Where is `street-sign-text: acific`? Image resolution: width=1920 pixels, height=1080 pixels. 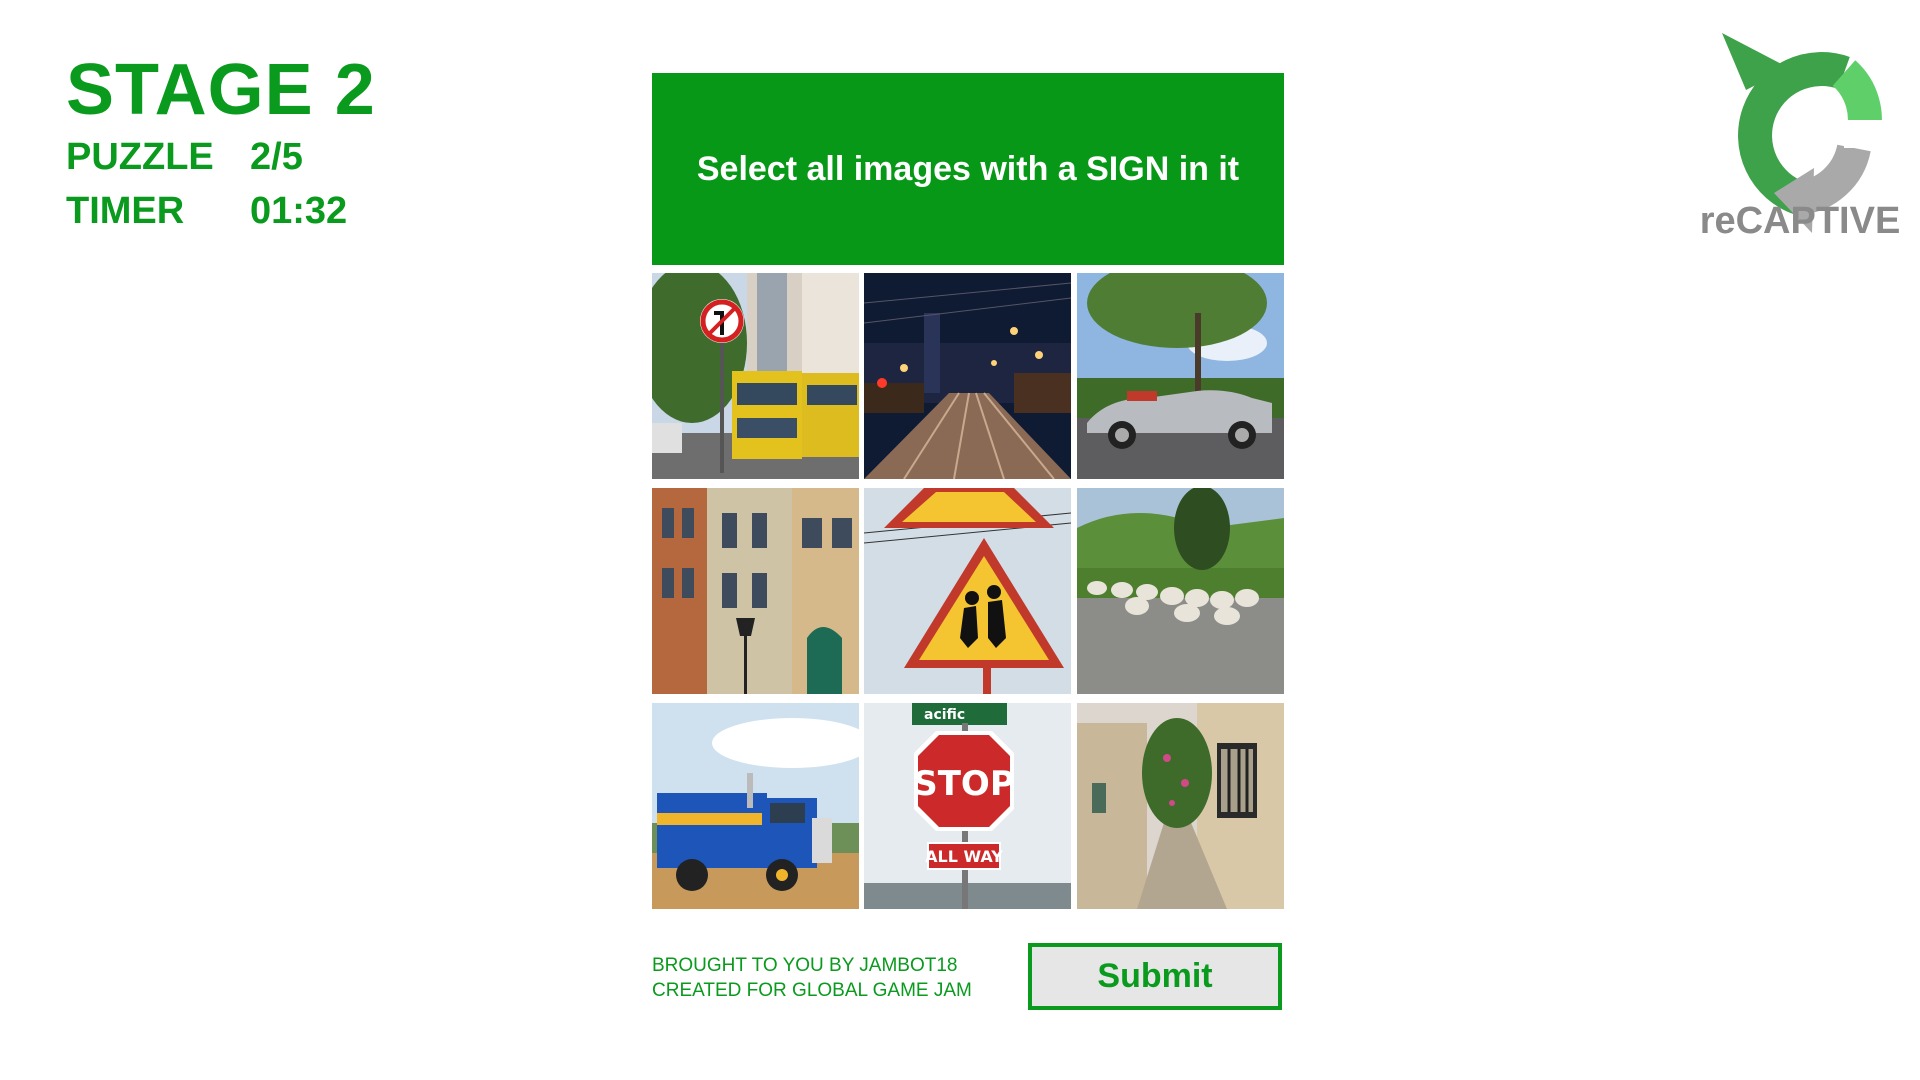 street-sign-text: acific is located at coordinates (944, 715).